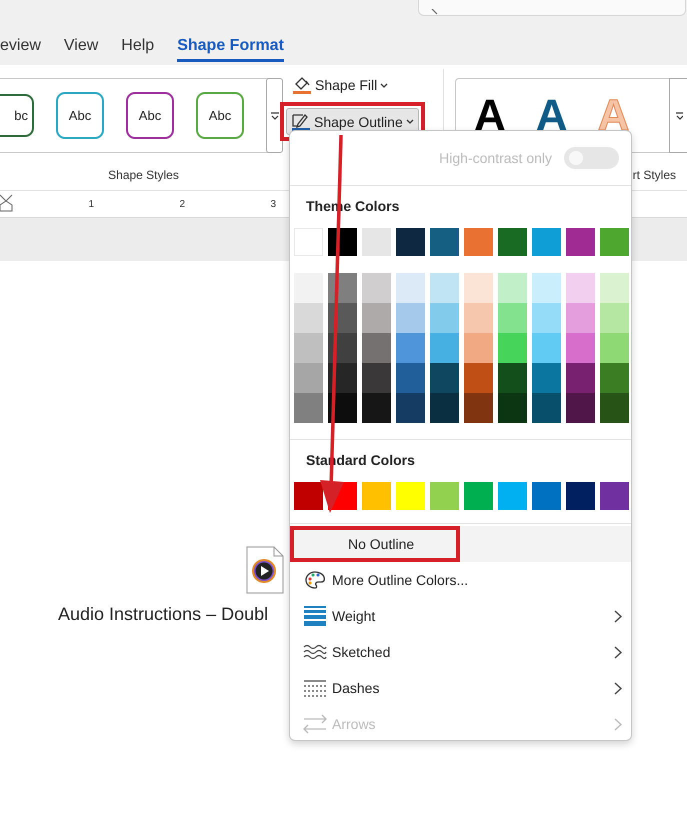 The width and height of the screenshot is (687, 832). What do you see at coordinates (460, 688) in the screenshot?
I see `menu-item: Dashes` at bounding box center [460, 688].